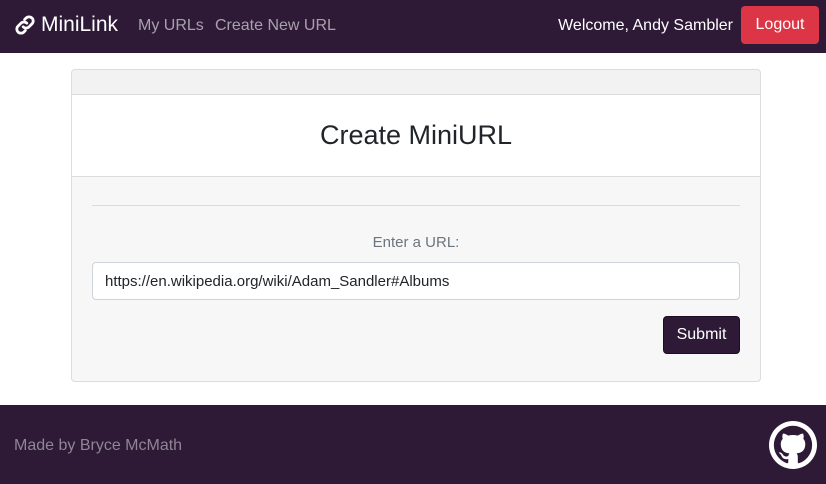  Describe the element at coordinates (416, 205) in the screenshot. I see `divider` at that location.